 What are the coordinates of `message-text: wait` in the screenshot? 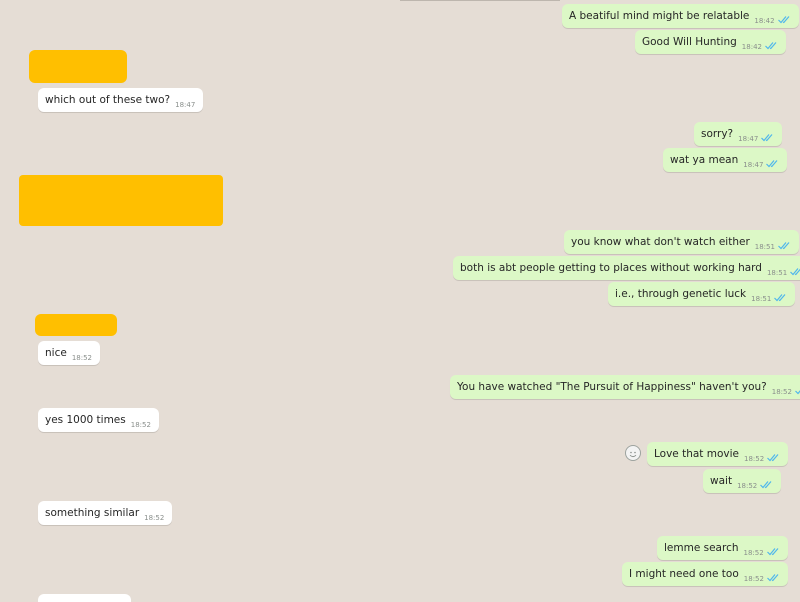 It's located at (721, 481).